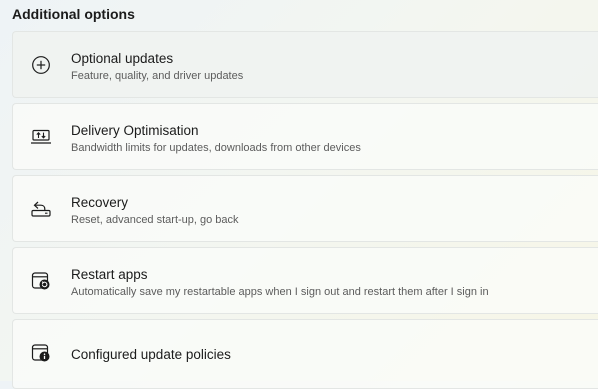 Image resolution: width=598 pixels, height=389 pixels. I want to click on option-title: Delivery Optimisation, so click(135, 130).